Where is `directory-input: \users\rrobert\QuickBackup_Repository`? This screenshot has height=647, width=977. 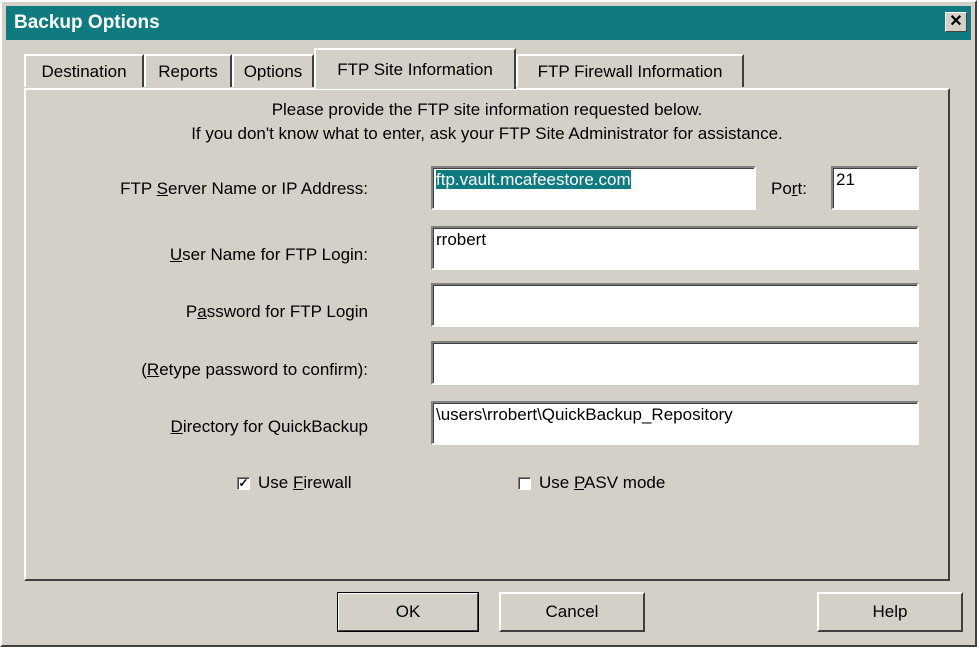 directory-input: \users\rrobert\QuickBackup_Repository is located at coordinates (675, 423).